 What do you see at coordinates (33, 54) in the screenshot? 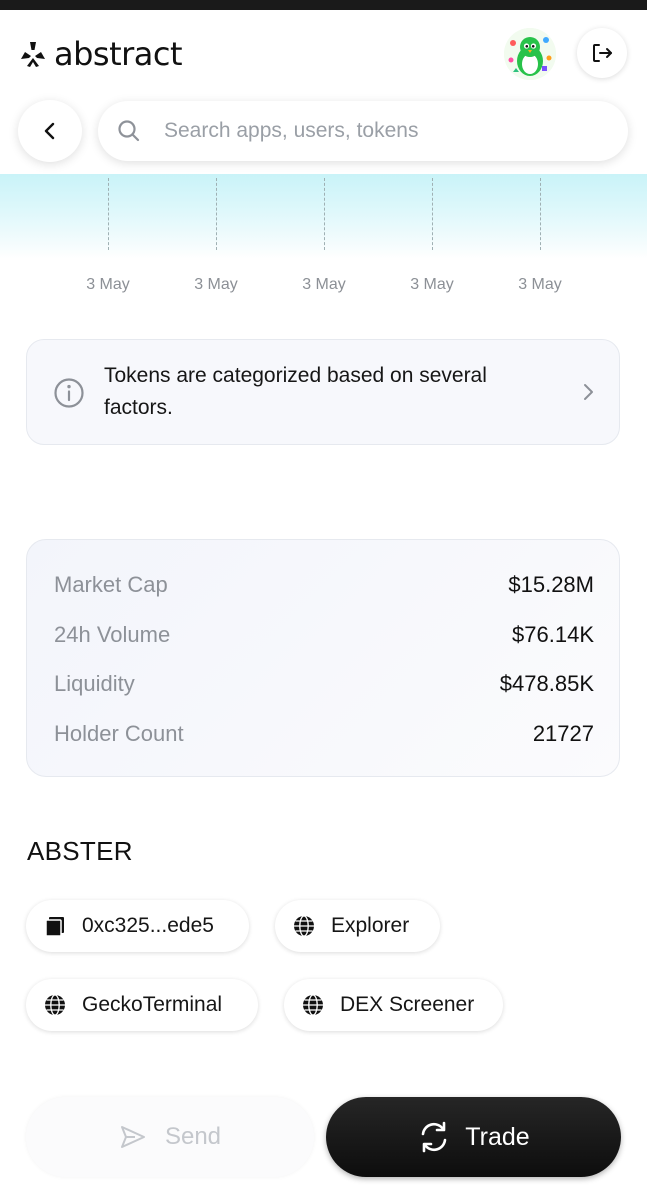
I see `abstract-logo-icon` at bounding box center [33, 54].